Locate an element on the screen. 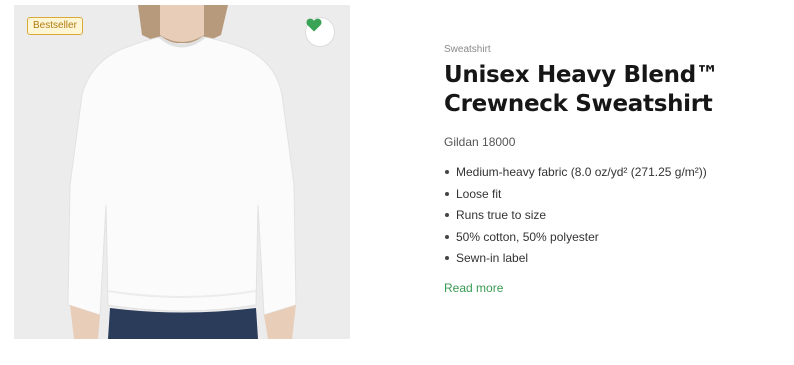 The width and height of the screenshot is (794, 365). read-more-link: Read more is located at coordinates (473, 288).